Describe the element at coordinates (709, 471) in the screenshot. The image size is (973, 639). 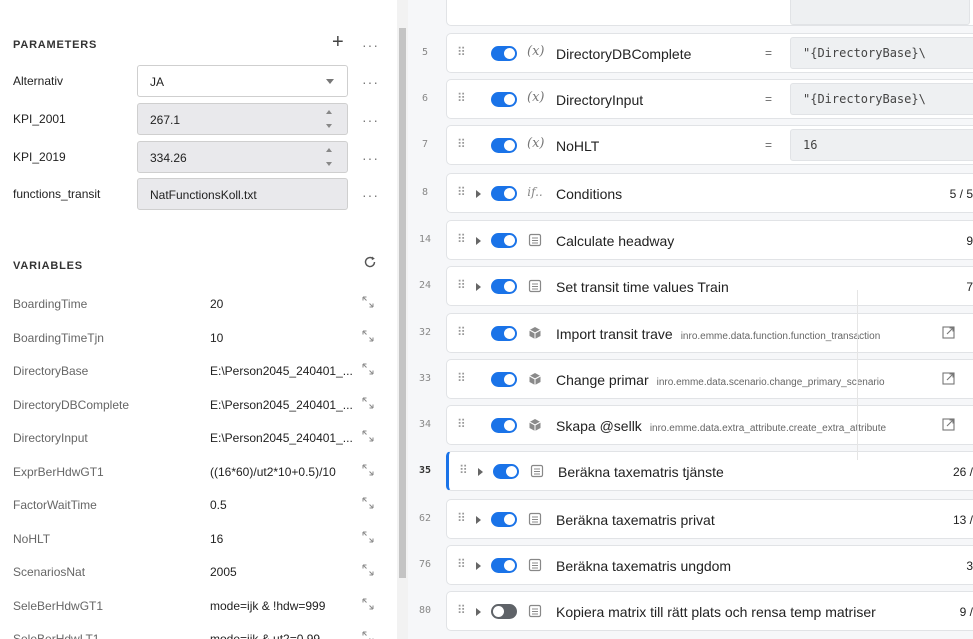
I see `step-card: ⠿ Beräkna taxematris tjänste 26 /` at that location.